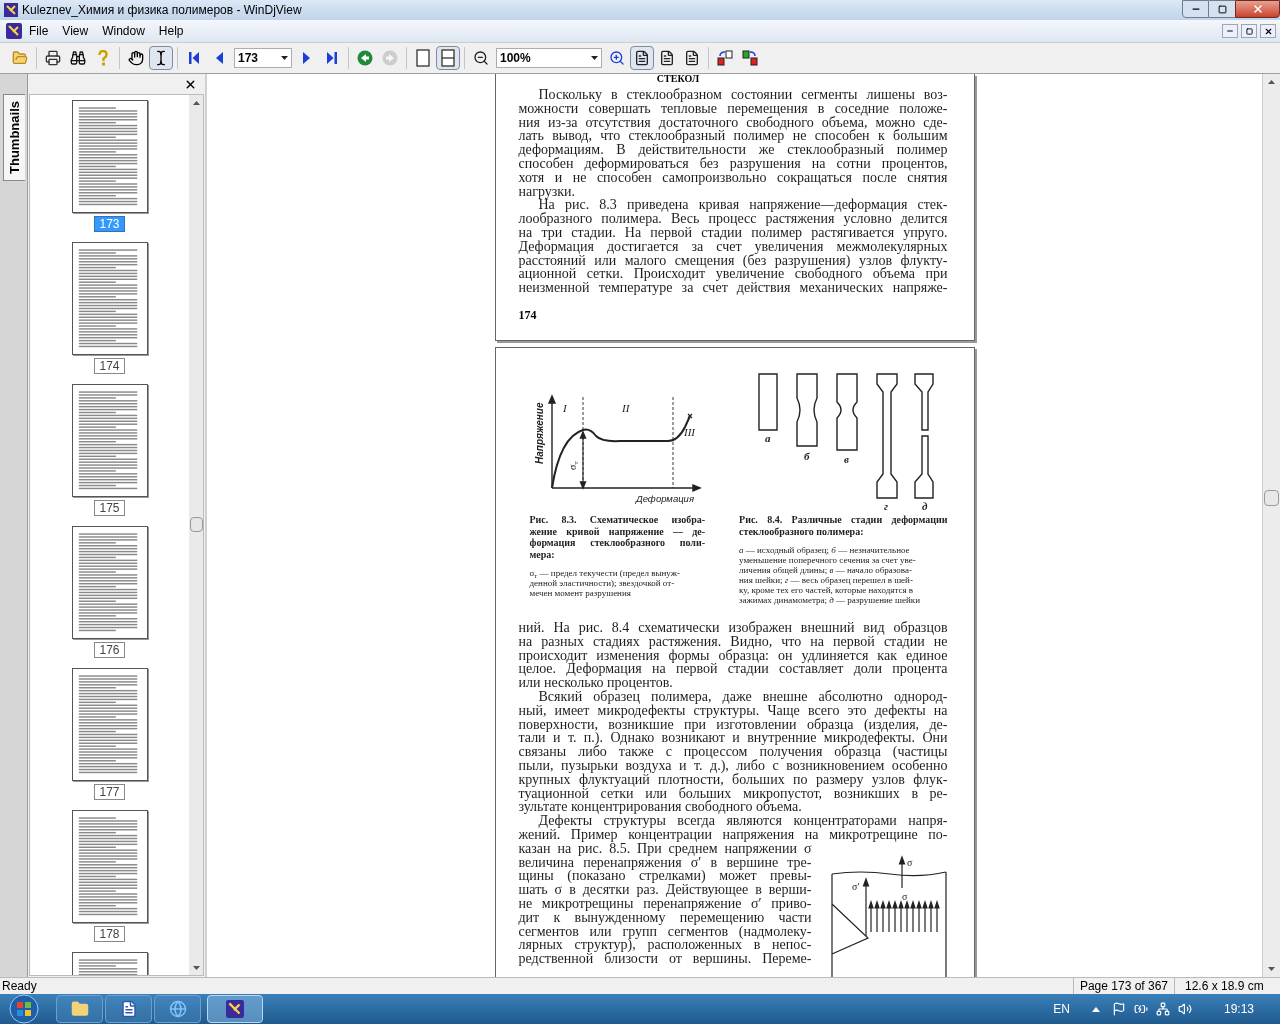  Describe the element at coordinates (78, 58) in the screenshot. I see `binoculars-icon` at that location.